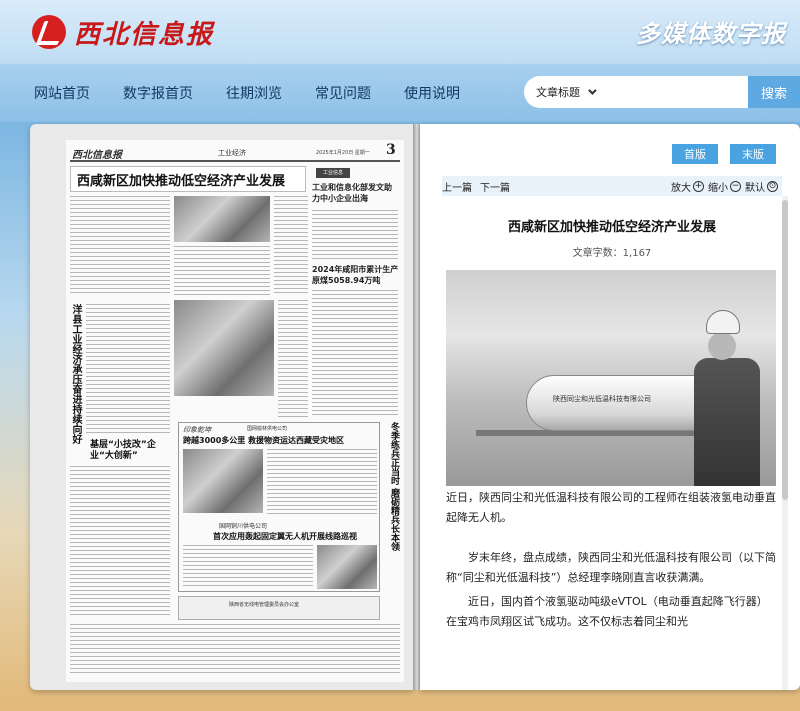 The width and height of the screenshot is (800, 711). I want to click on zoom-in-label: 放大, so click(681, 188).